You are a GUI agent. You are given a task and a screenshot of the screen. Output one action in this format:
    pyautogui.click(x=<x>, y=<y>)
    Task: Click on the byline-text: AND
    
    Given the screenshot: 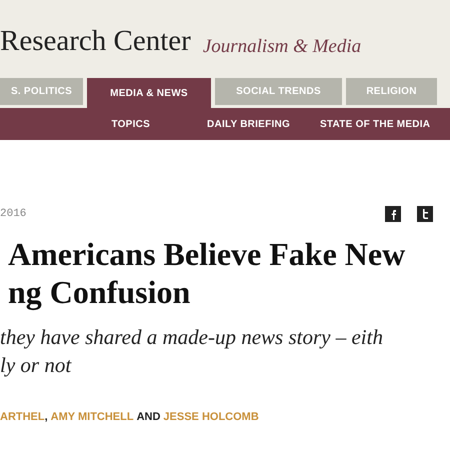 What is the action you would take?
    pyautogui.click(x=148, y=417)
    